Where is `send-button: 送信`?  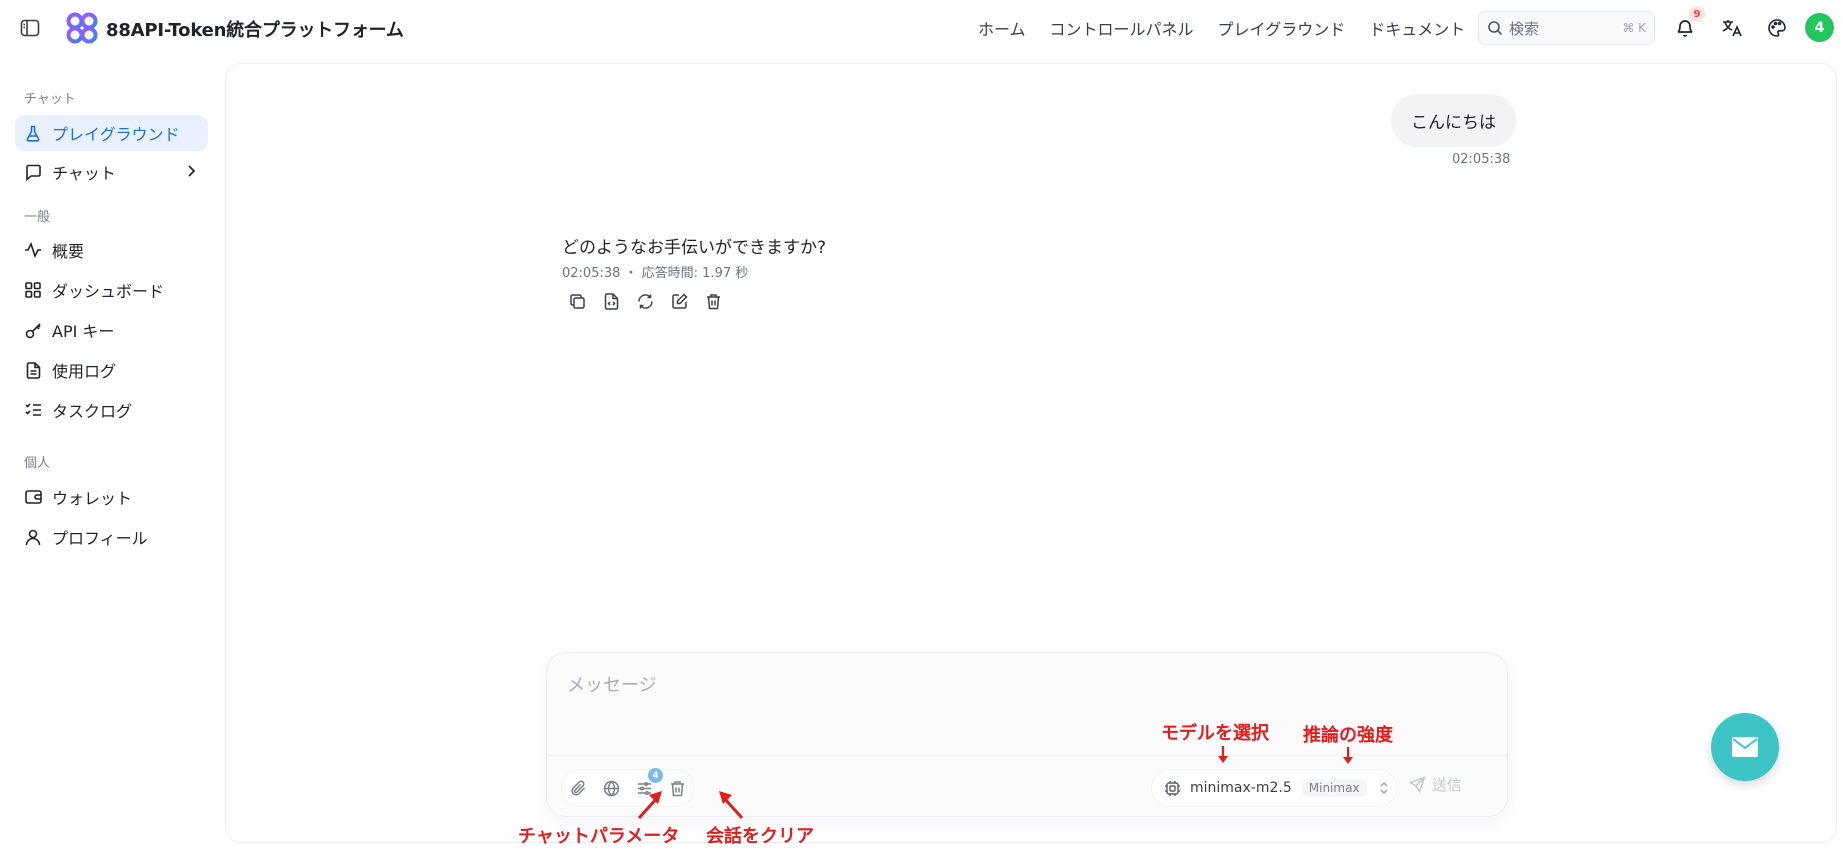 send-button: 送信 is located at coordinates (1435, 784).